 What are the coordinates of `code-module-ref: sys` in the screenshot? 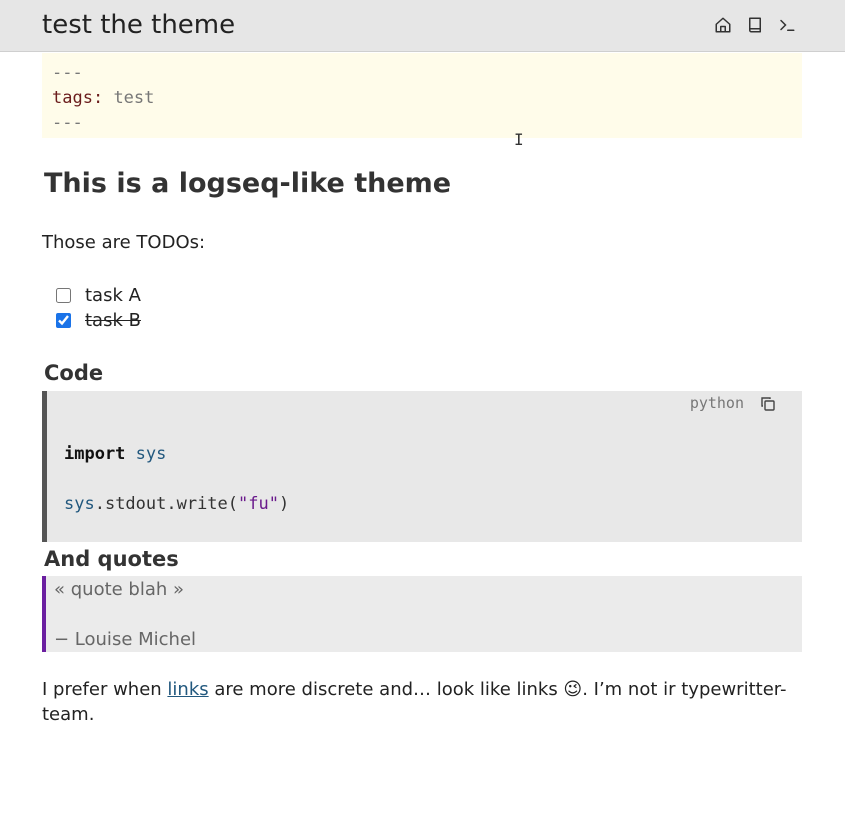 It's located at (79, 504).